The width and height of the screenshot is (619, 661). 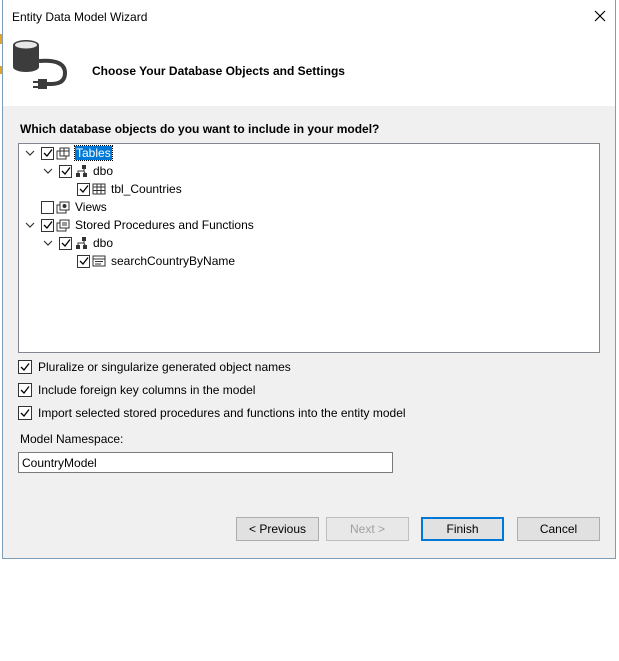 I want to click on model-namespace-input, so click(x=205, y=462).